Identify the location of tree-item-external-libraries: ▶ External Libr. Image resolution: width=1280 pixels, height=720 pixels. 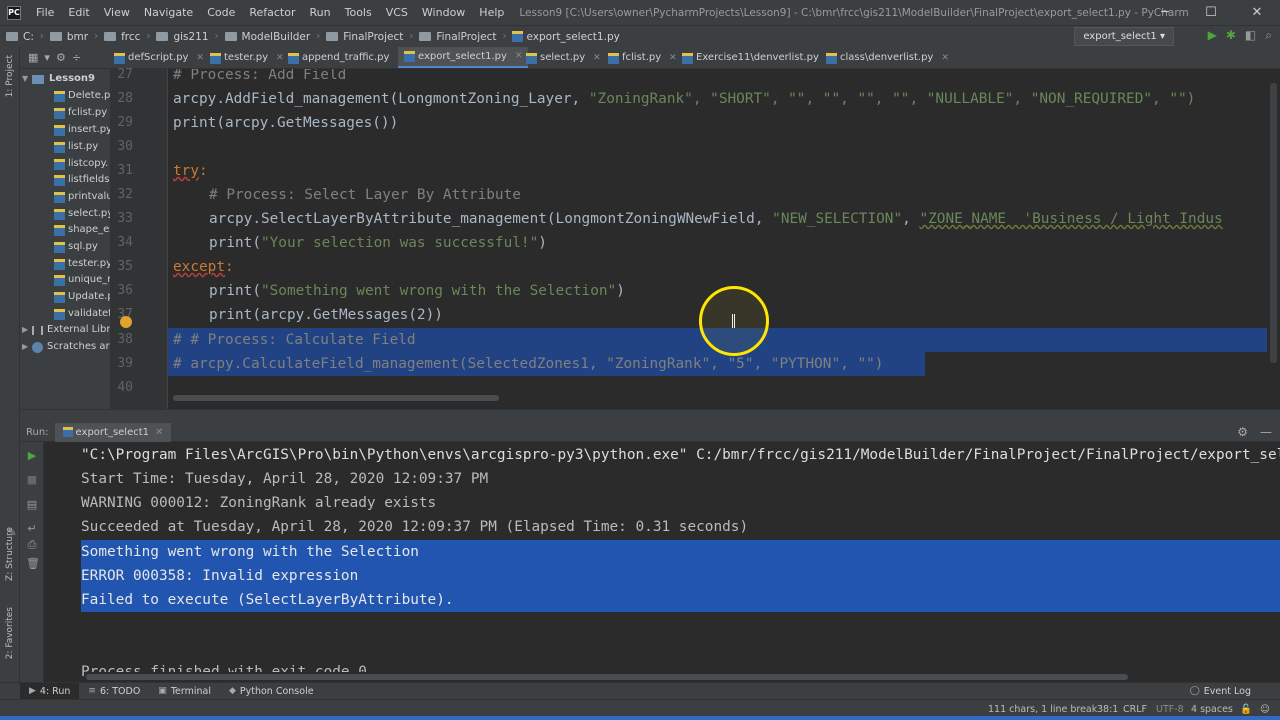
(66, 330).